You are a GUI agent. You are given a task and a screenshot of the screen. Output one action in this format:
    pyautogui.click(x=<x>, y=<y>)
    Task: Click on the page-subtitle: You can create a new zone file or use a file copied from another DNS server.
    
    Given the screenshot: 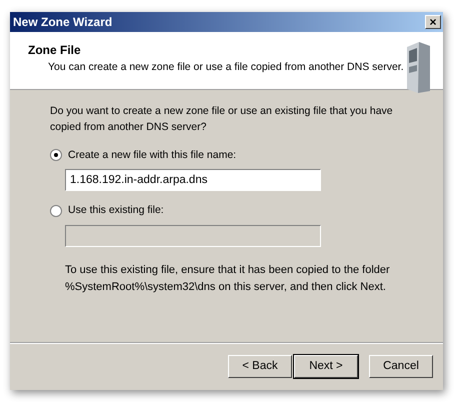 What is the action you would take?
    pyautogui.click(x=225, y=67)
    